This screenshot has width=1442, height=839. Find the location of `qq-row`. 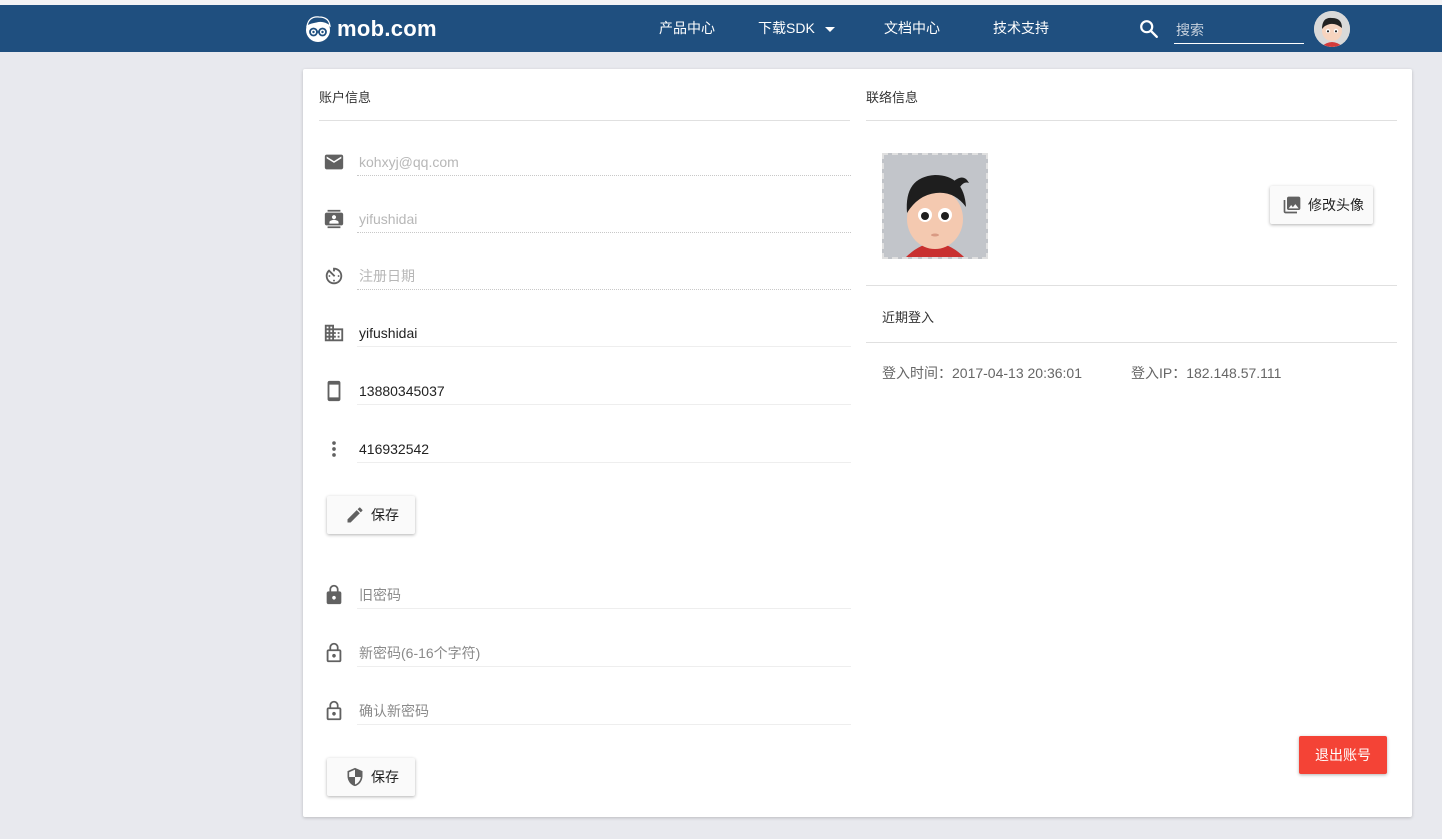

qq-row is located at coordinates (585, 452).